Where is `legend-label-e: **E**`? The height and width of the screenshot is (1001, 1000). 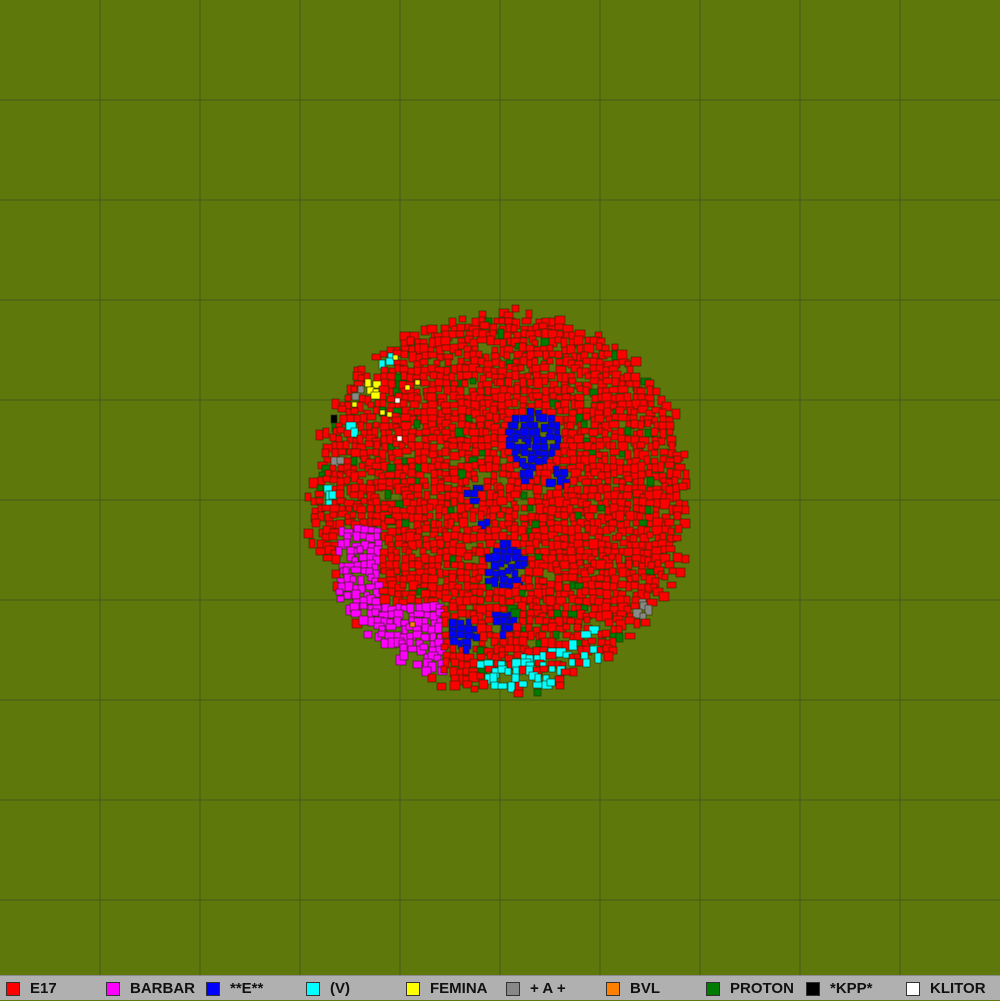 legend-label-e: **E** is located at coordinates (247, 988).